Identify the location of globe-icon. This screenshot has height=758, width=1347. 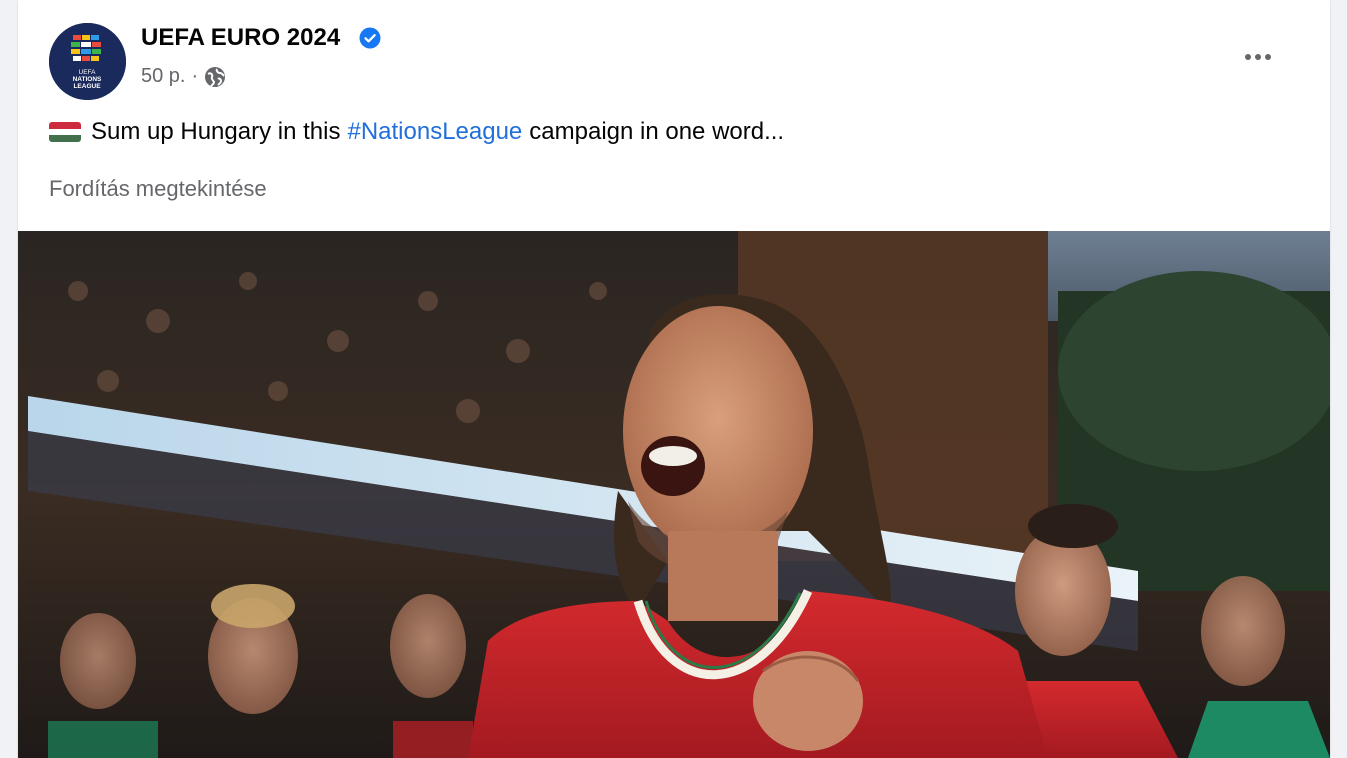
(215, 77).